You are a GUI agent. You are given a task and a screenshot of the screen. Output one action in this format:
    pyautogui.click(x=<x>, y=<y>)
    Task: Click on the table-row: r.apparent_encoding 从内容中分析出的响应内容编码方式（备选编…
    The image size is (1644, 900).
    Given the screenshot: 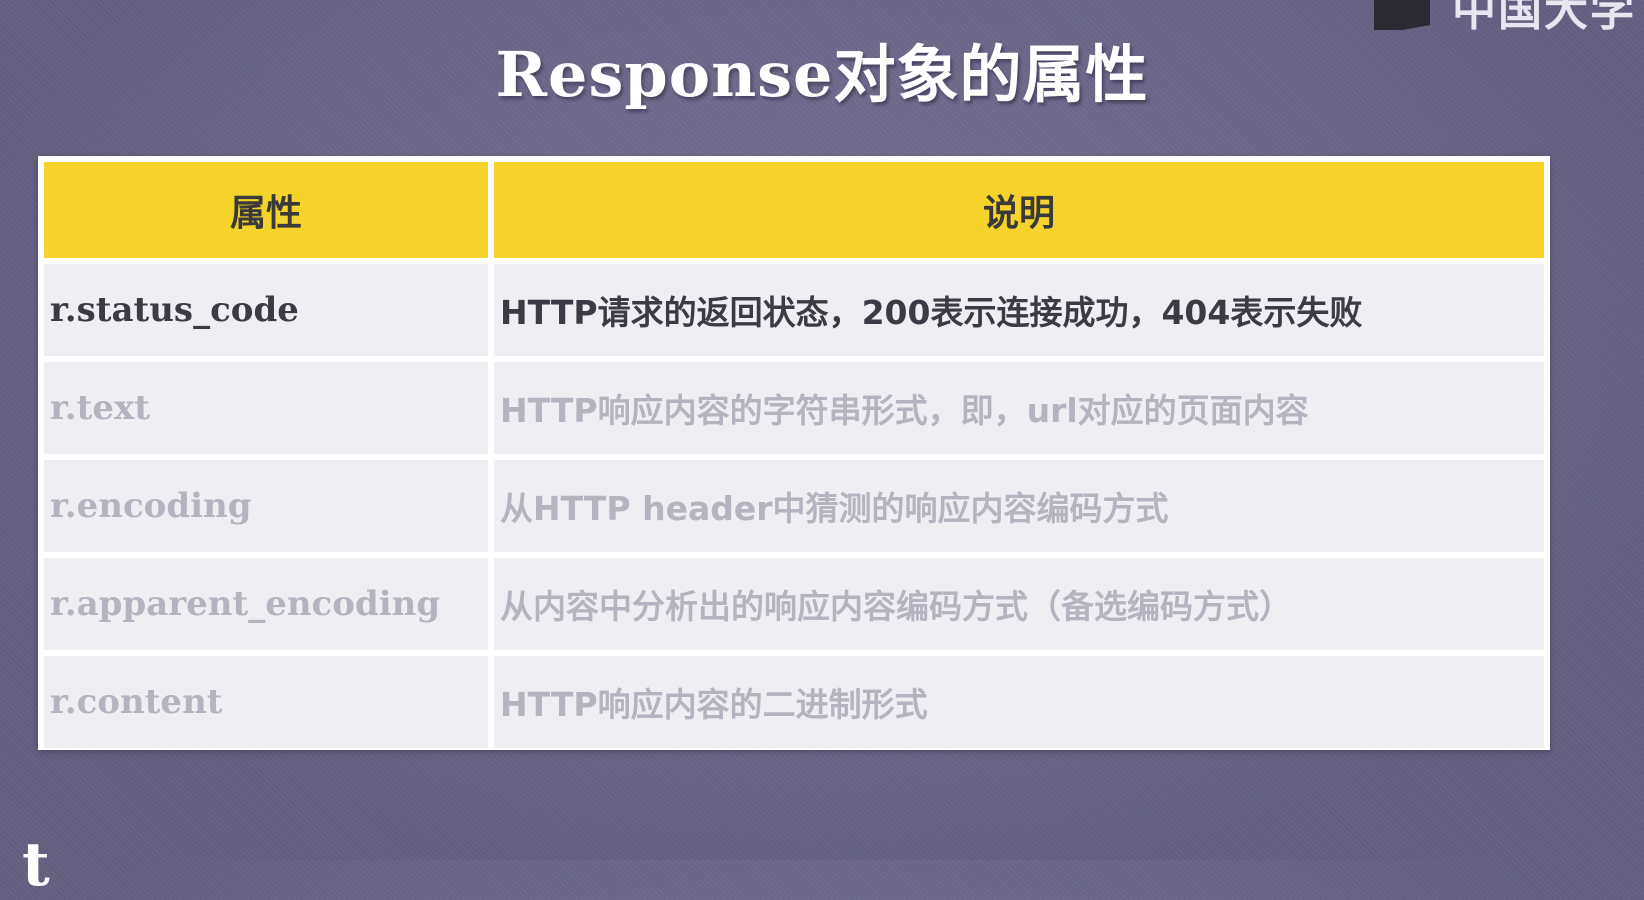 What is the action you would take?
    pyautogui.click(x=794, y=604)
    